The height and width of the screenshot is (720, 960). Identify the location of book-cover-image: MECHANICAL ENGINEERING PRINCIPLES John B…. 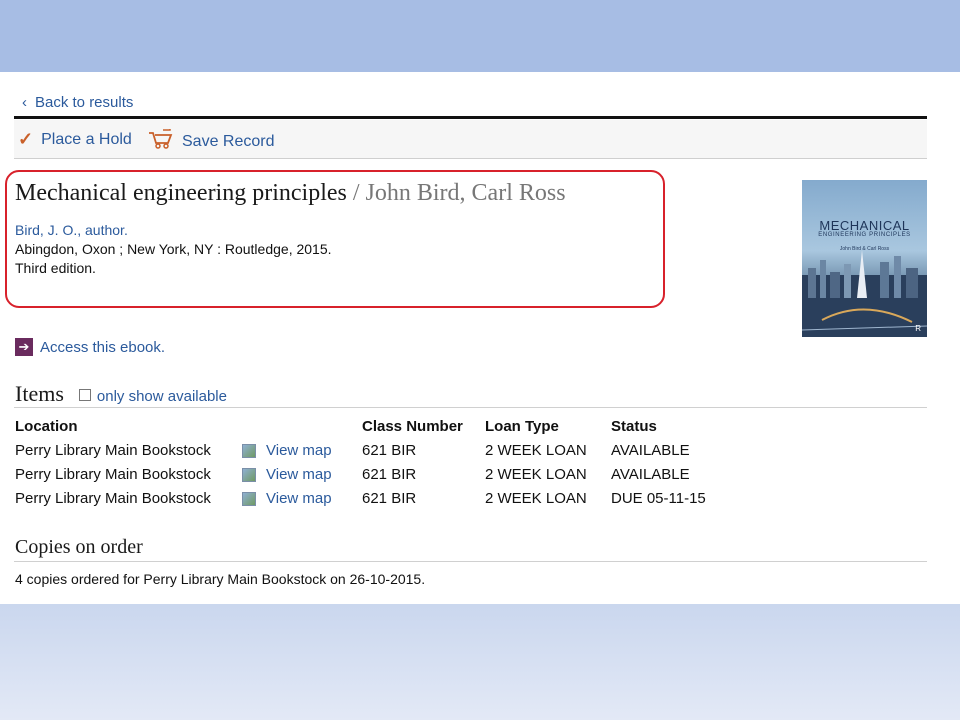
(864, 258).